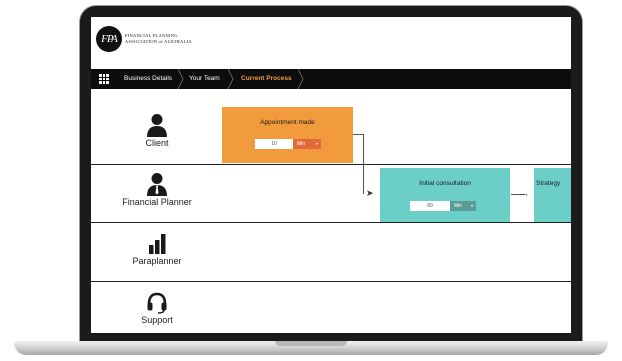 The height and width of the screenshot is (361, 622). I want to click on role-label: Support, so click(157, 320).